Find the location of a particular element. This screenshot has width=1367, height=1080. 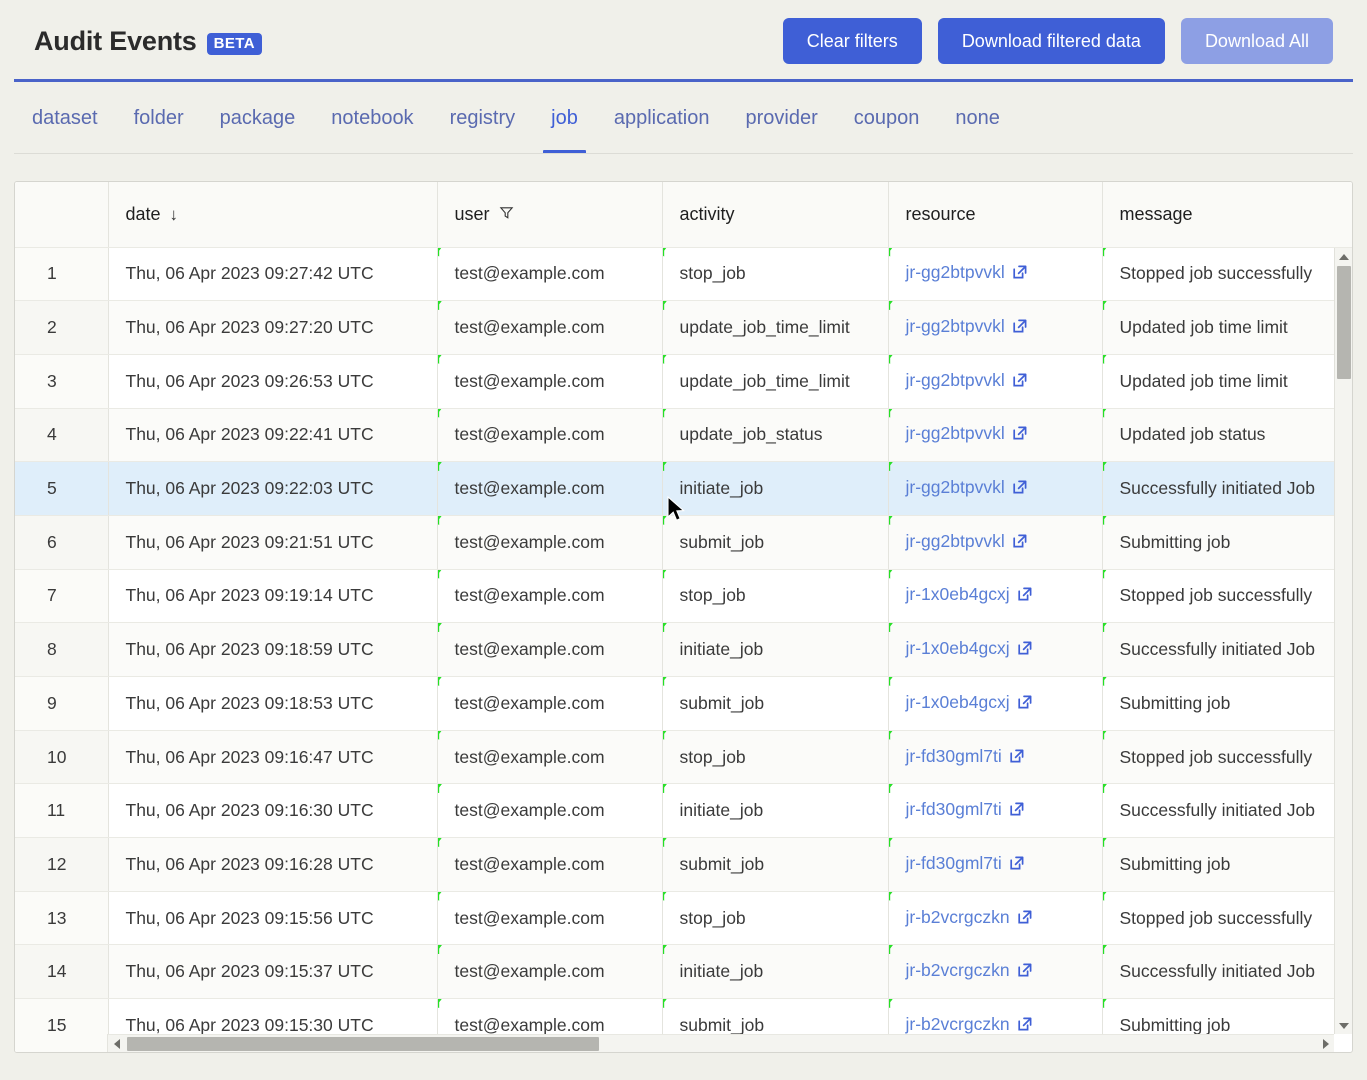

row-index-cell: 5 is located at coordinates (62, 488).